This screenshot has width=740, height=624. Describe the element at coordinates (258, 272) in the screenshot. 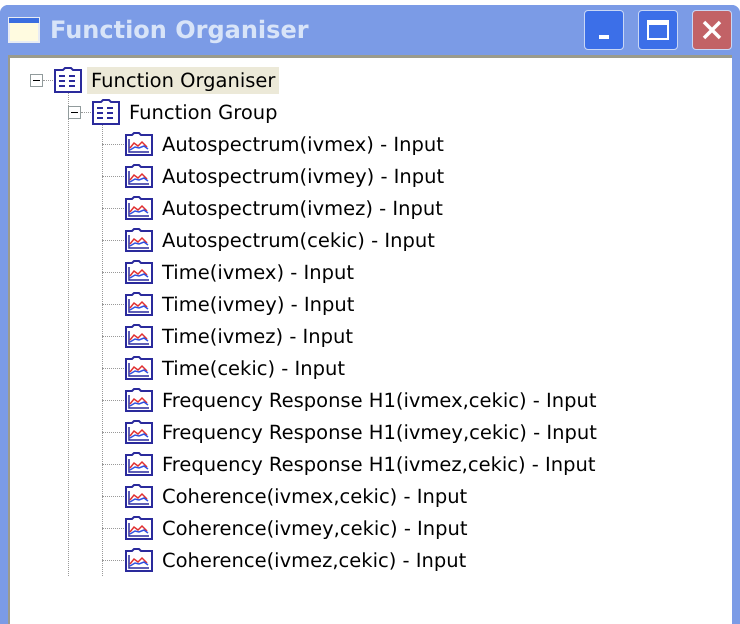

I see `tree-item: Time(ivmex) - Input` at that location.